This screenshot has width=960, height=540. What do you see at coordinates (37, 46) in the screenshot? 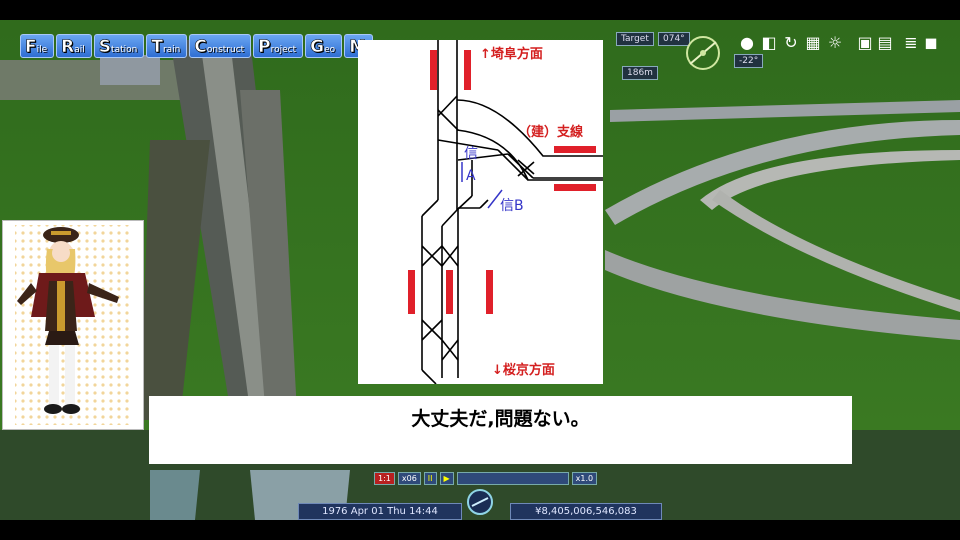
I see `menu-file: File` at bounding box center [37, 46].